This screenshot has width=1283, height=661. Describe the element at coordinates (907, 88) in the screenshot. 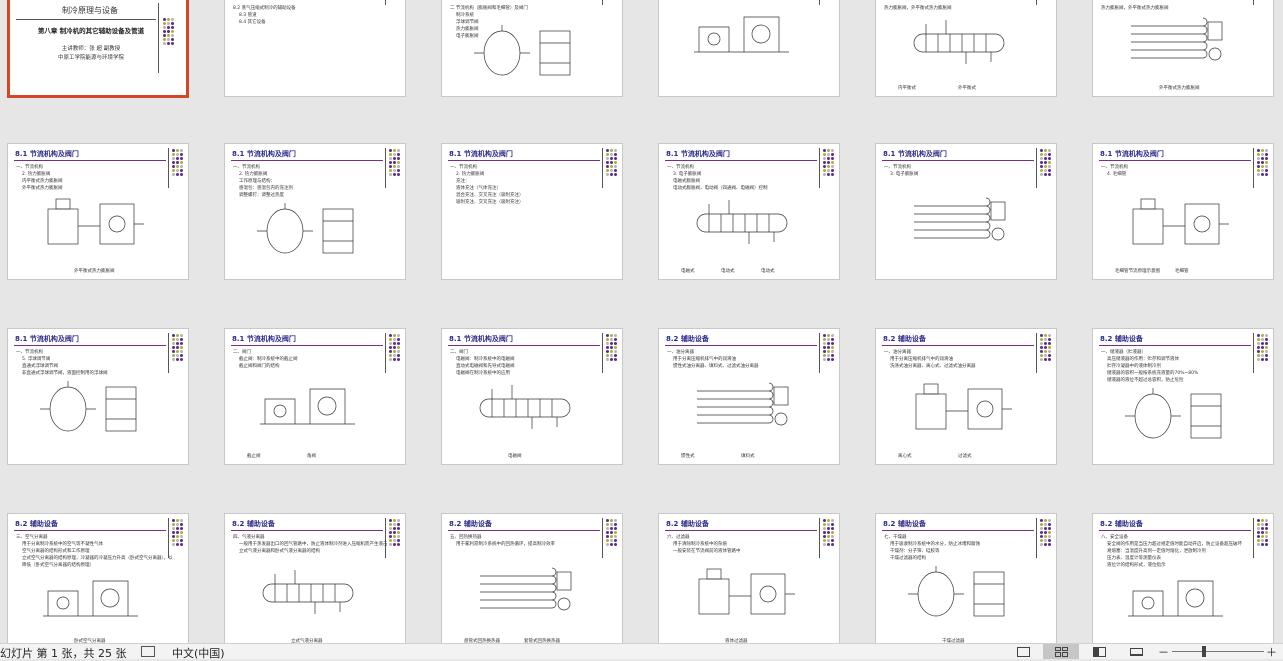

I see `figure-caption: 内平衡式` at that location.